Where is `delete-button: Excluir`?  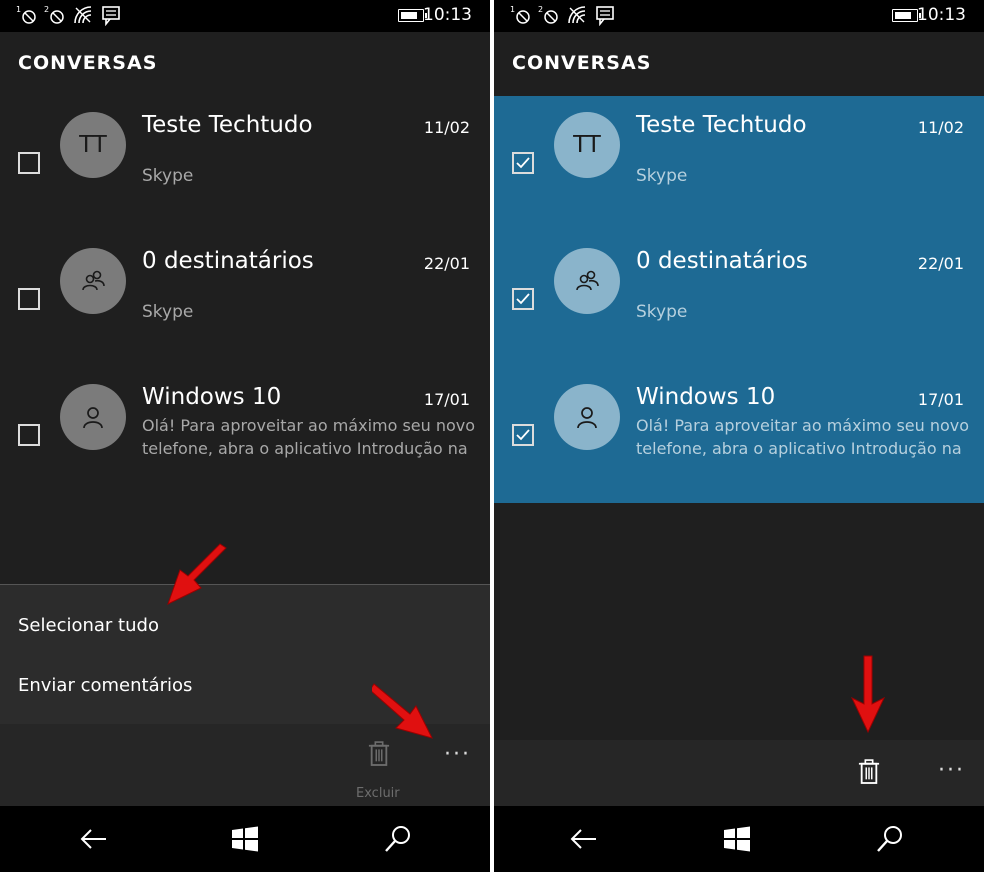
delete-button: Excluir is located at coordinates (378, 770).